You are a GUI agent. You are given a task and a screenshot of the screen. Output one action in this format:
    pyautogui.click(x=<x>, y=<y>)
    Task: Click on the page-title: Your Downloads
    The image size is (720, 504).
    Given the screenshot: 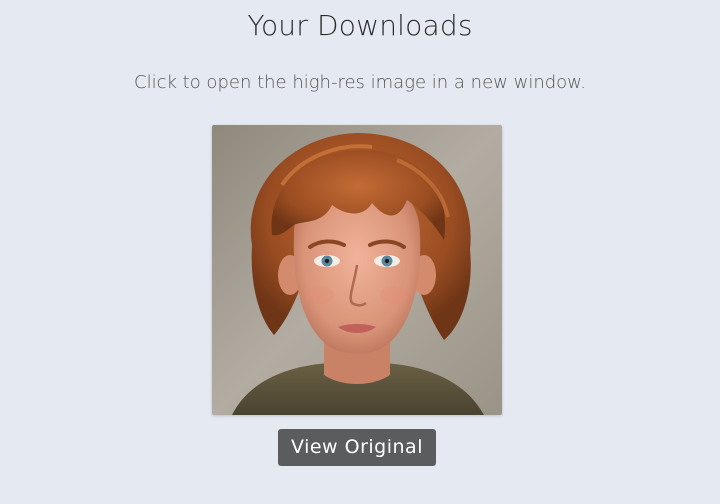 What is the action you would take?
    pyautogui.click(x=360, y=25)
    